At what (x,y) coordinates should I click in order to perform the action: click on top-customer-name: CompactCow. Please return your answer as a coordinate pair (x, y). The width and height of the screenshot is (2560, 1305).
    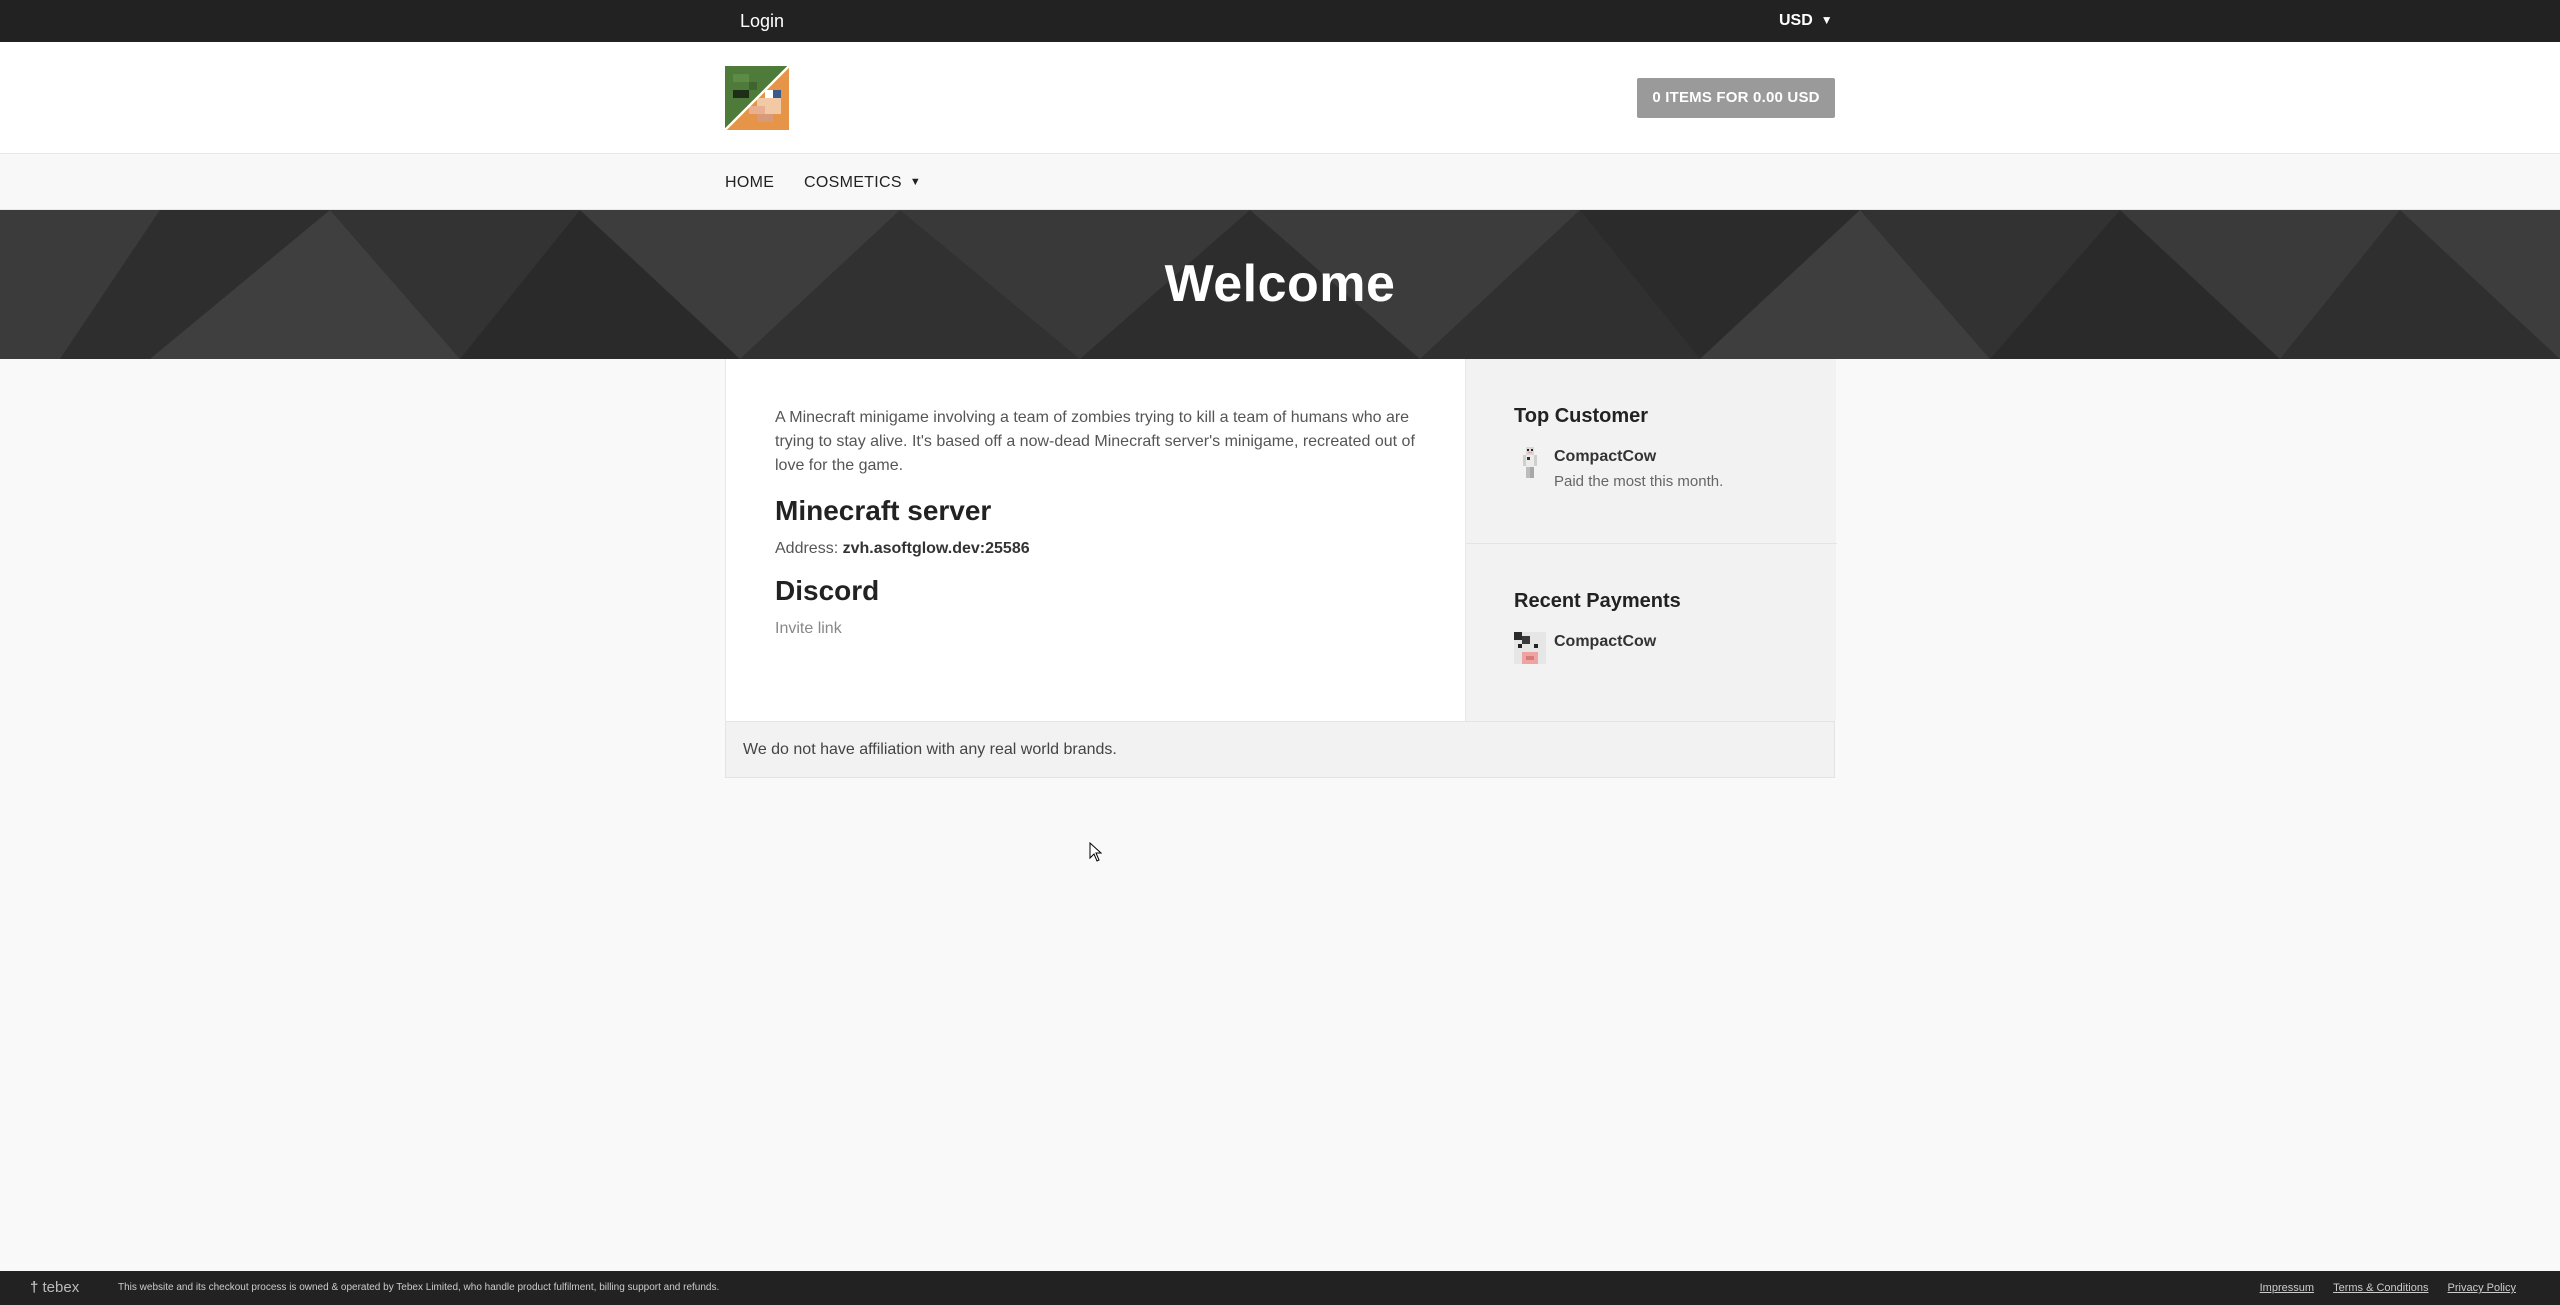
    Looking at the image, I should click on (1605, 457).